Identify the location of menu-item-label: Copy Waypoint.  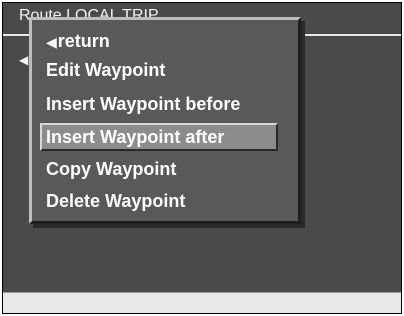
(111, 169).